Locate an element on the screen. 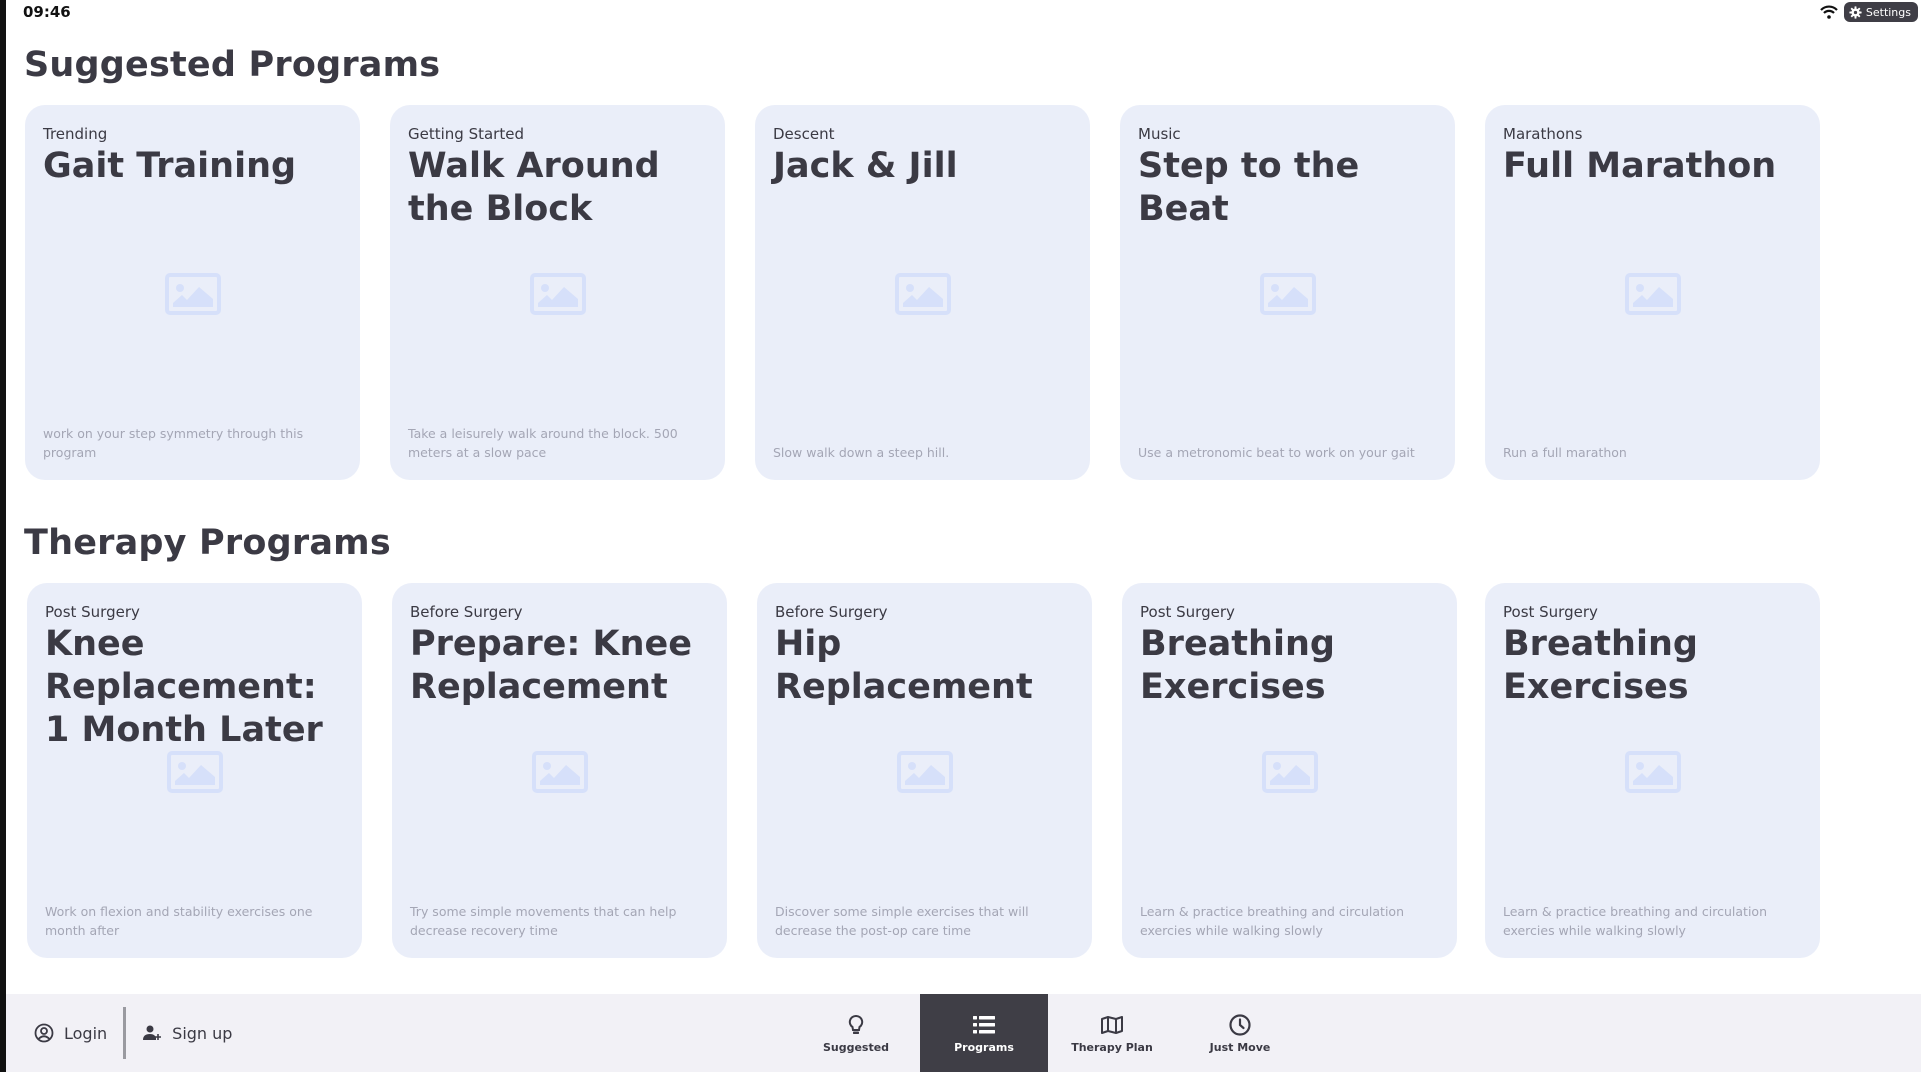  status-bar-right: Settings is located at coordinates (1869, 12).